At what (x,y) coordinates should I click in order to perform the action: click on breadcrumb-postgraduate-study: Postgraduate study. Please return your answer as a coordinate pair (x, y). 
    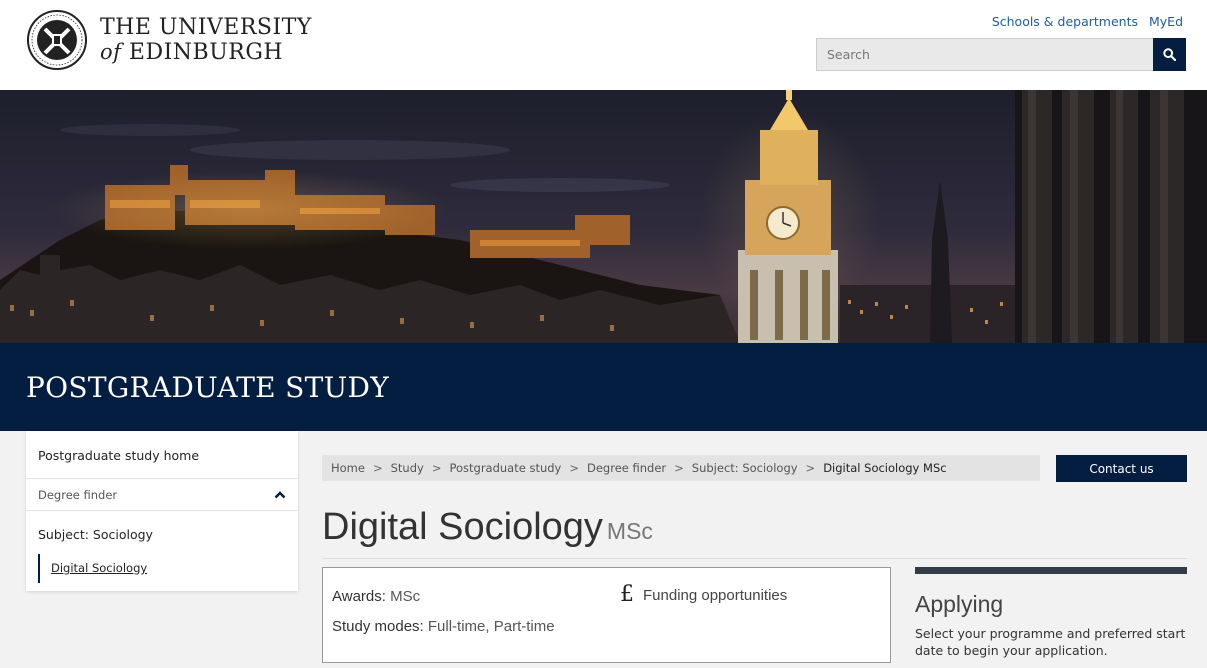
    Looking at the image, I should click on (505, 468).